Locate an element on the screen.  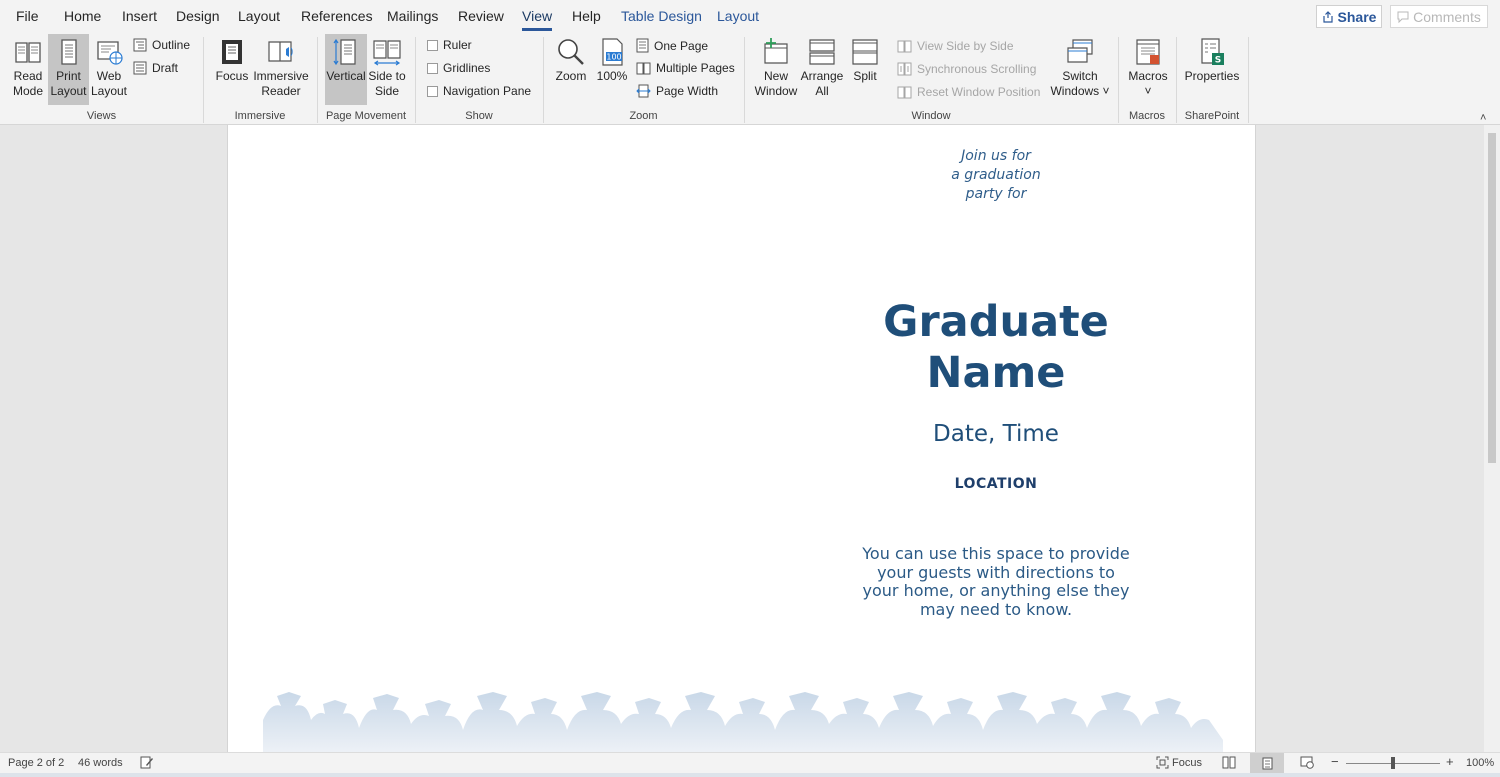
group-label-show: Show is located at coordinates (479, 116).